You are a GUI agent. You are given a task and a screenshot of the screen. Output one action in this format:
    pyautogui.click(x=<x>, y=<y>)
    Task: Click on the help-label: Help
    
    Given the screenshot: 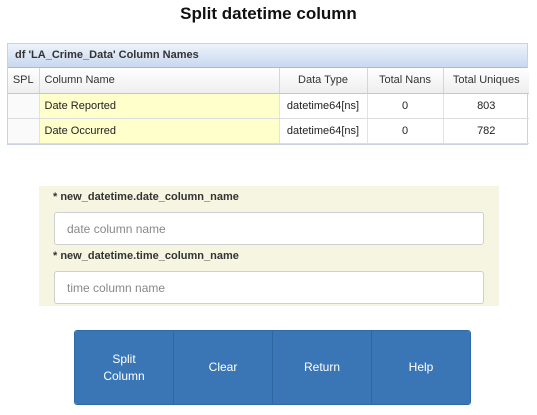 What is the action you would take?
    pyautogui.click(x=421, y=367)
    